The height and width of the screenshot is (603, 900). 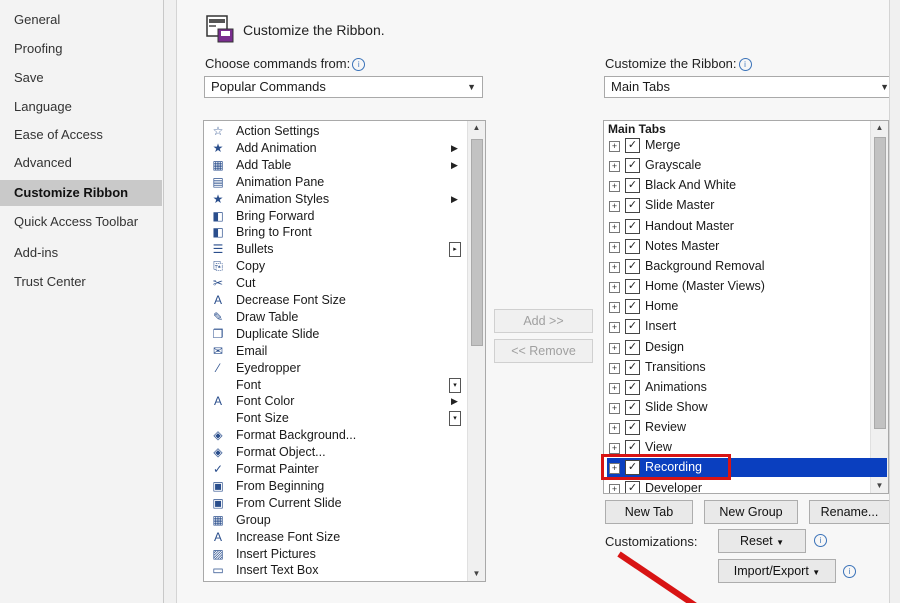 I want to click on ribbon-tab-item: + ✓ Home, so click(x=747, y=306).